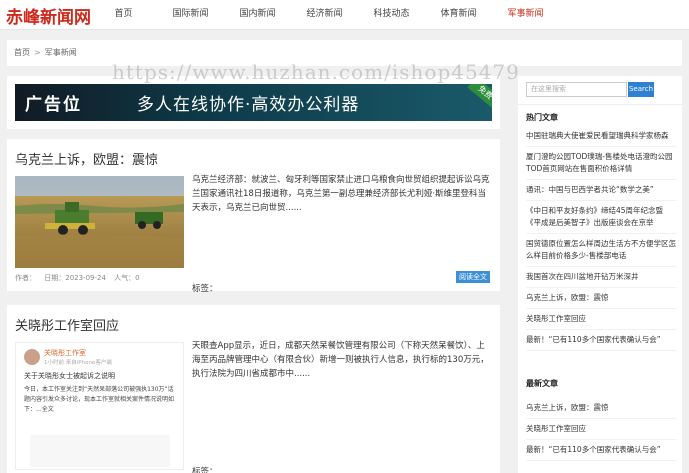 This screenshot has width=689, height=473. Describe the element at coordinates (65, 353) in the screenshot. I see `weibo-name: 关晓彤工作室` at that location.